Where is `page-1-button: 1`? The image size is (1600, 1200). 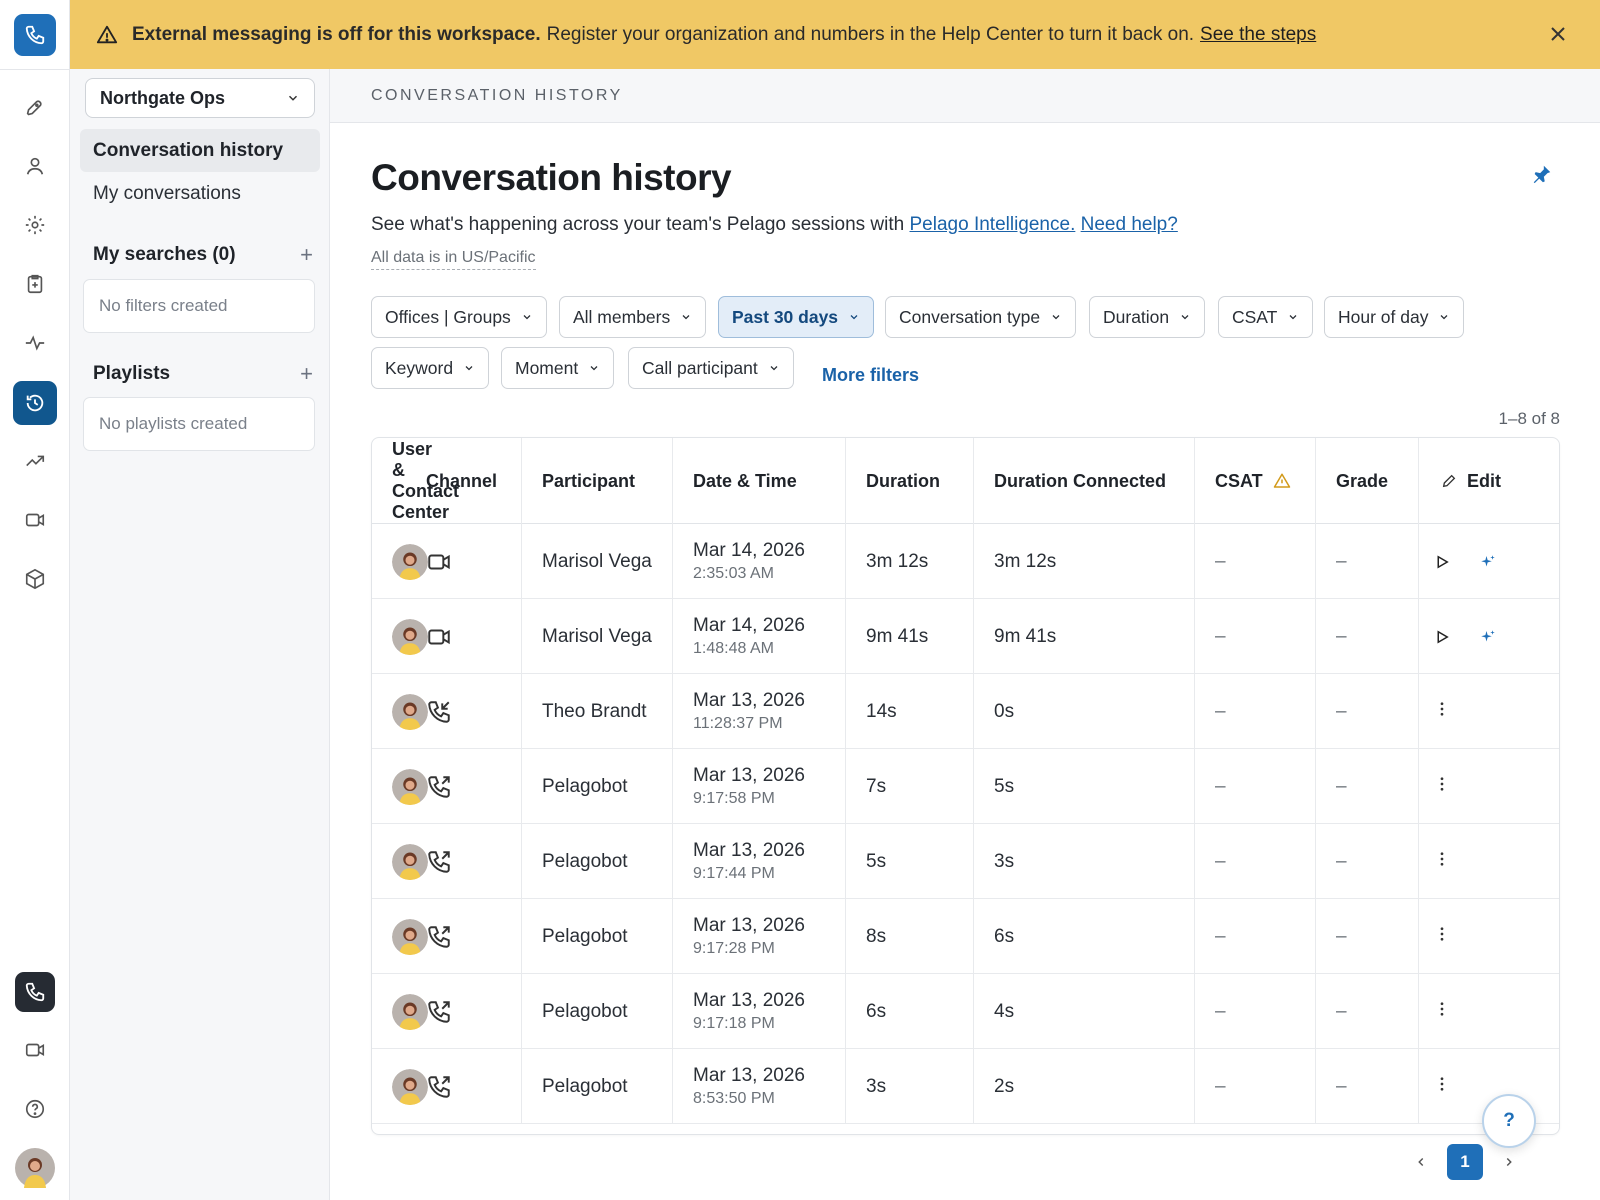
page-1-button: 1 is located at coordinates (1465, 1162).